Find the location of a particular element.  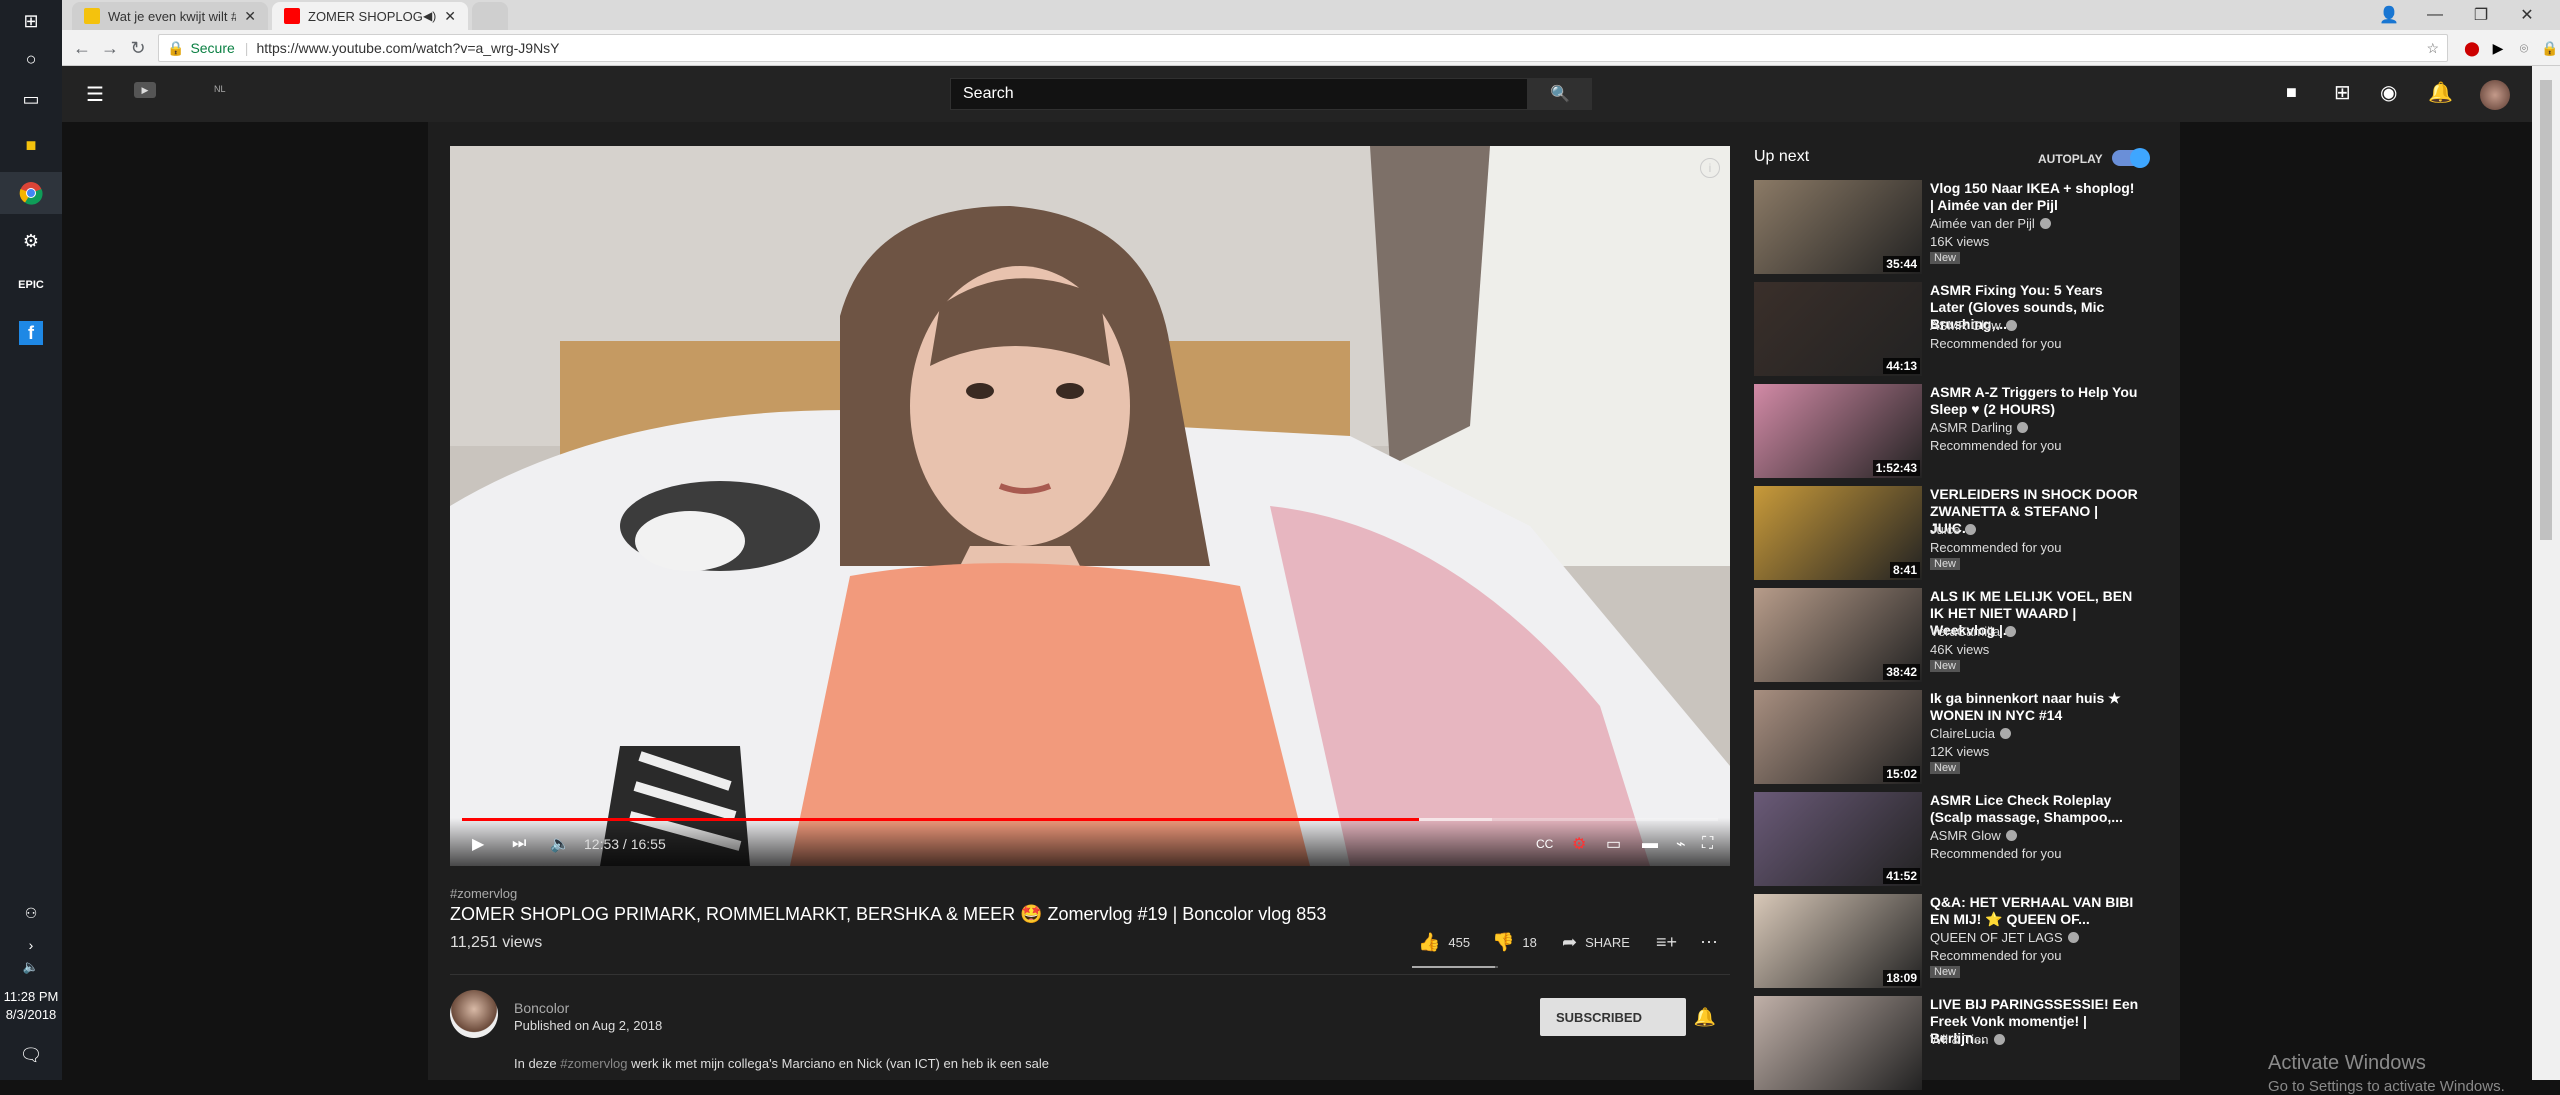

back-icon: ← is located at coordinates (82, 48).